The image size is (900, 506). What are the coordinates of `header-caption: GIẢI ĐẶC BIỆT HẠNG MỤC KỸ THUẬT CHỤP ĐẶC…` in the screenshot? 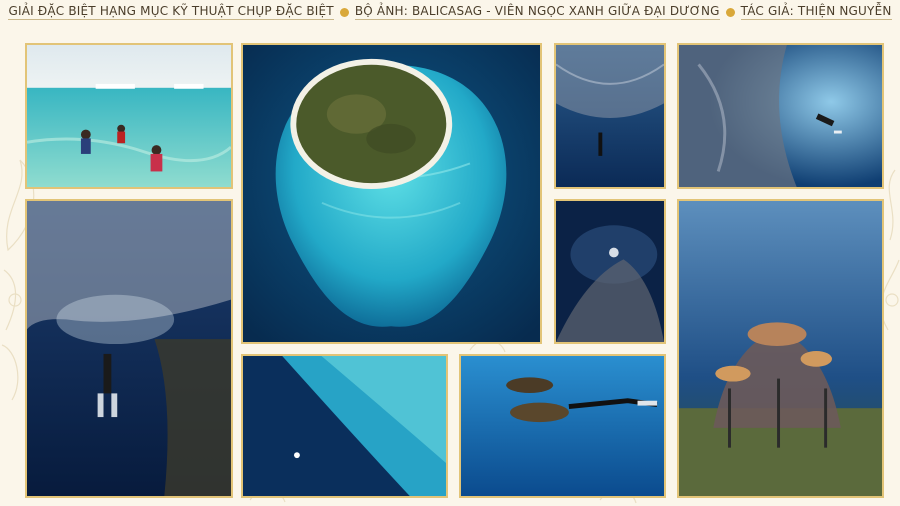 It's located at (450, 12).